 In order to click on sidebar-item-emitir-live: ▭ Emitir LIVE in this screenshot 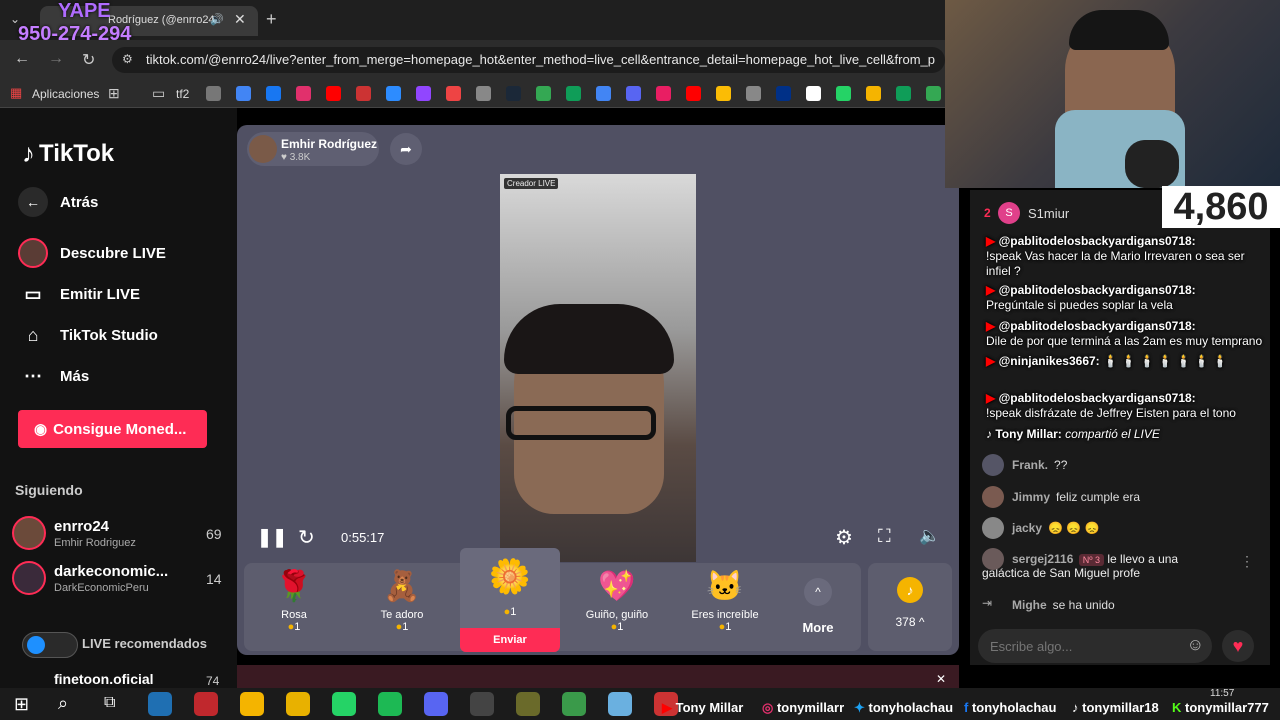, I will do `click(79, 294)`.